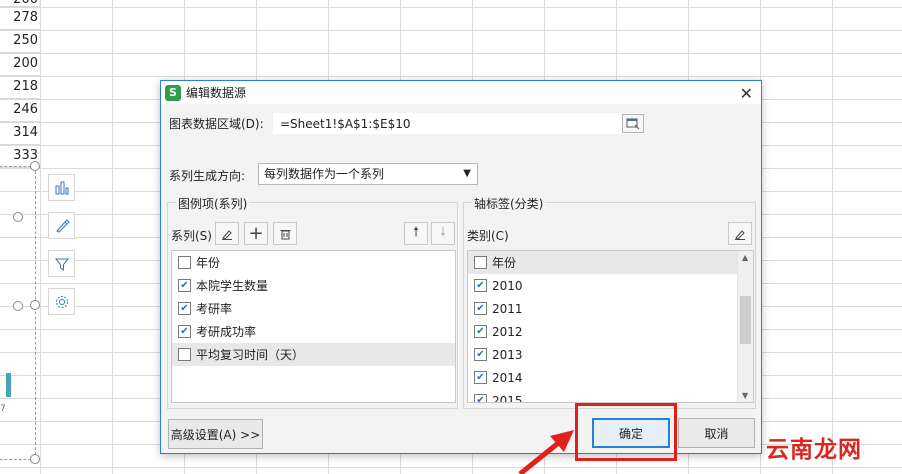  Describe the element at coordinates (313, 354) in the screenshot. I see `list-item: 平均复习时间（天）` at that location.